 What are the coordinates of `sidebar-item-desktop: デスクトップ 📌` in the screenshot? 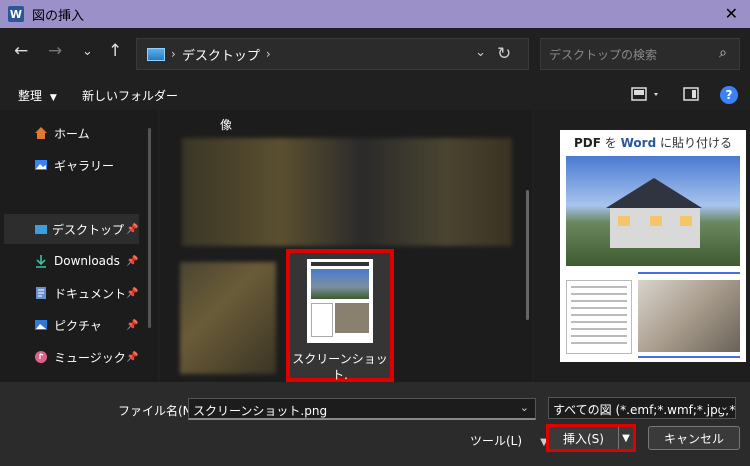 It's located at (71, 229).